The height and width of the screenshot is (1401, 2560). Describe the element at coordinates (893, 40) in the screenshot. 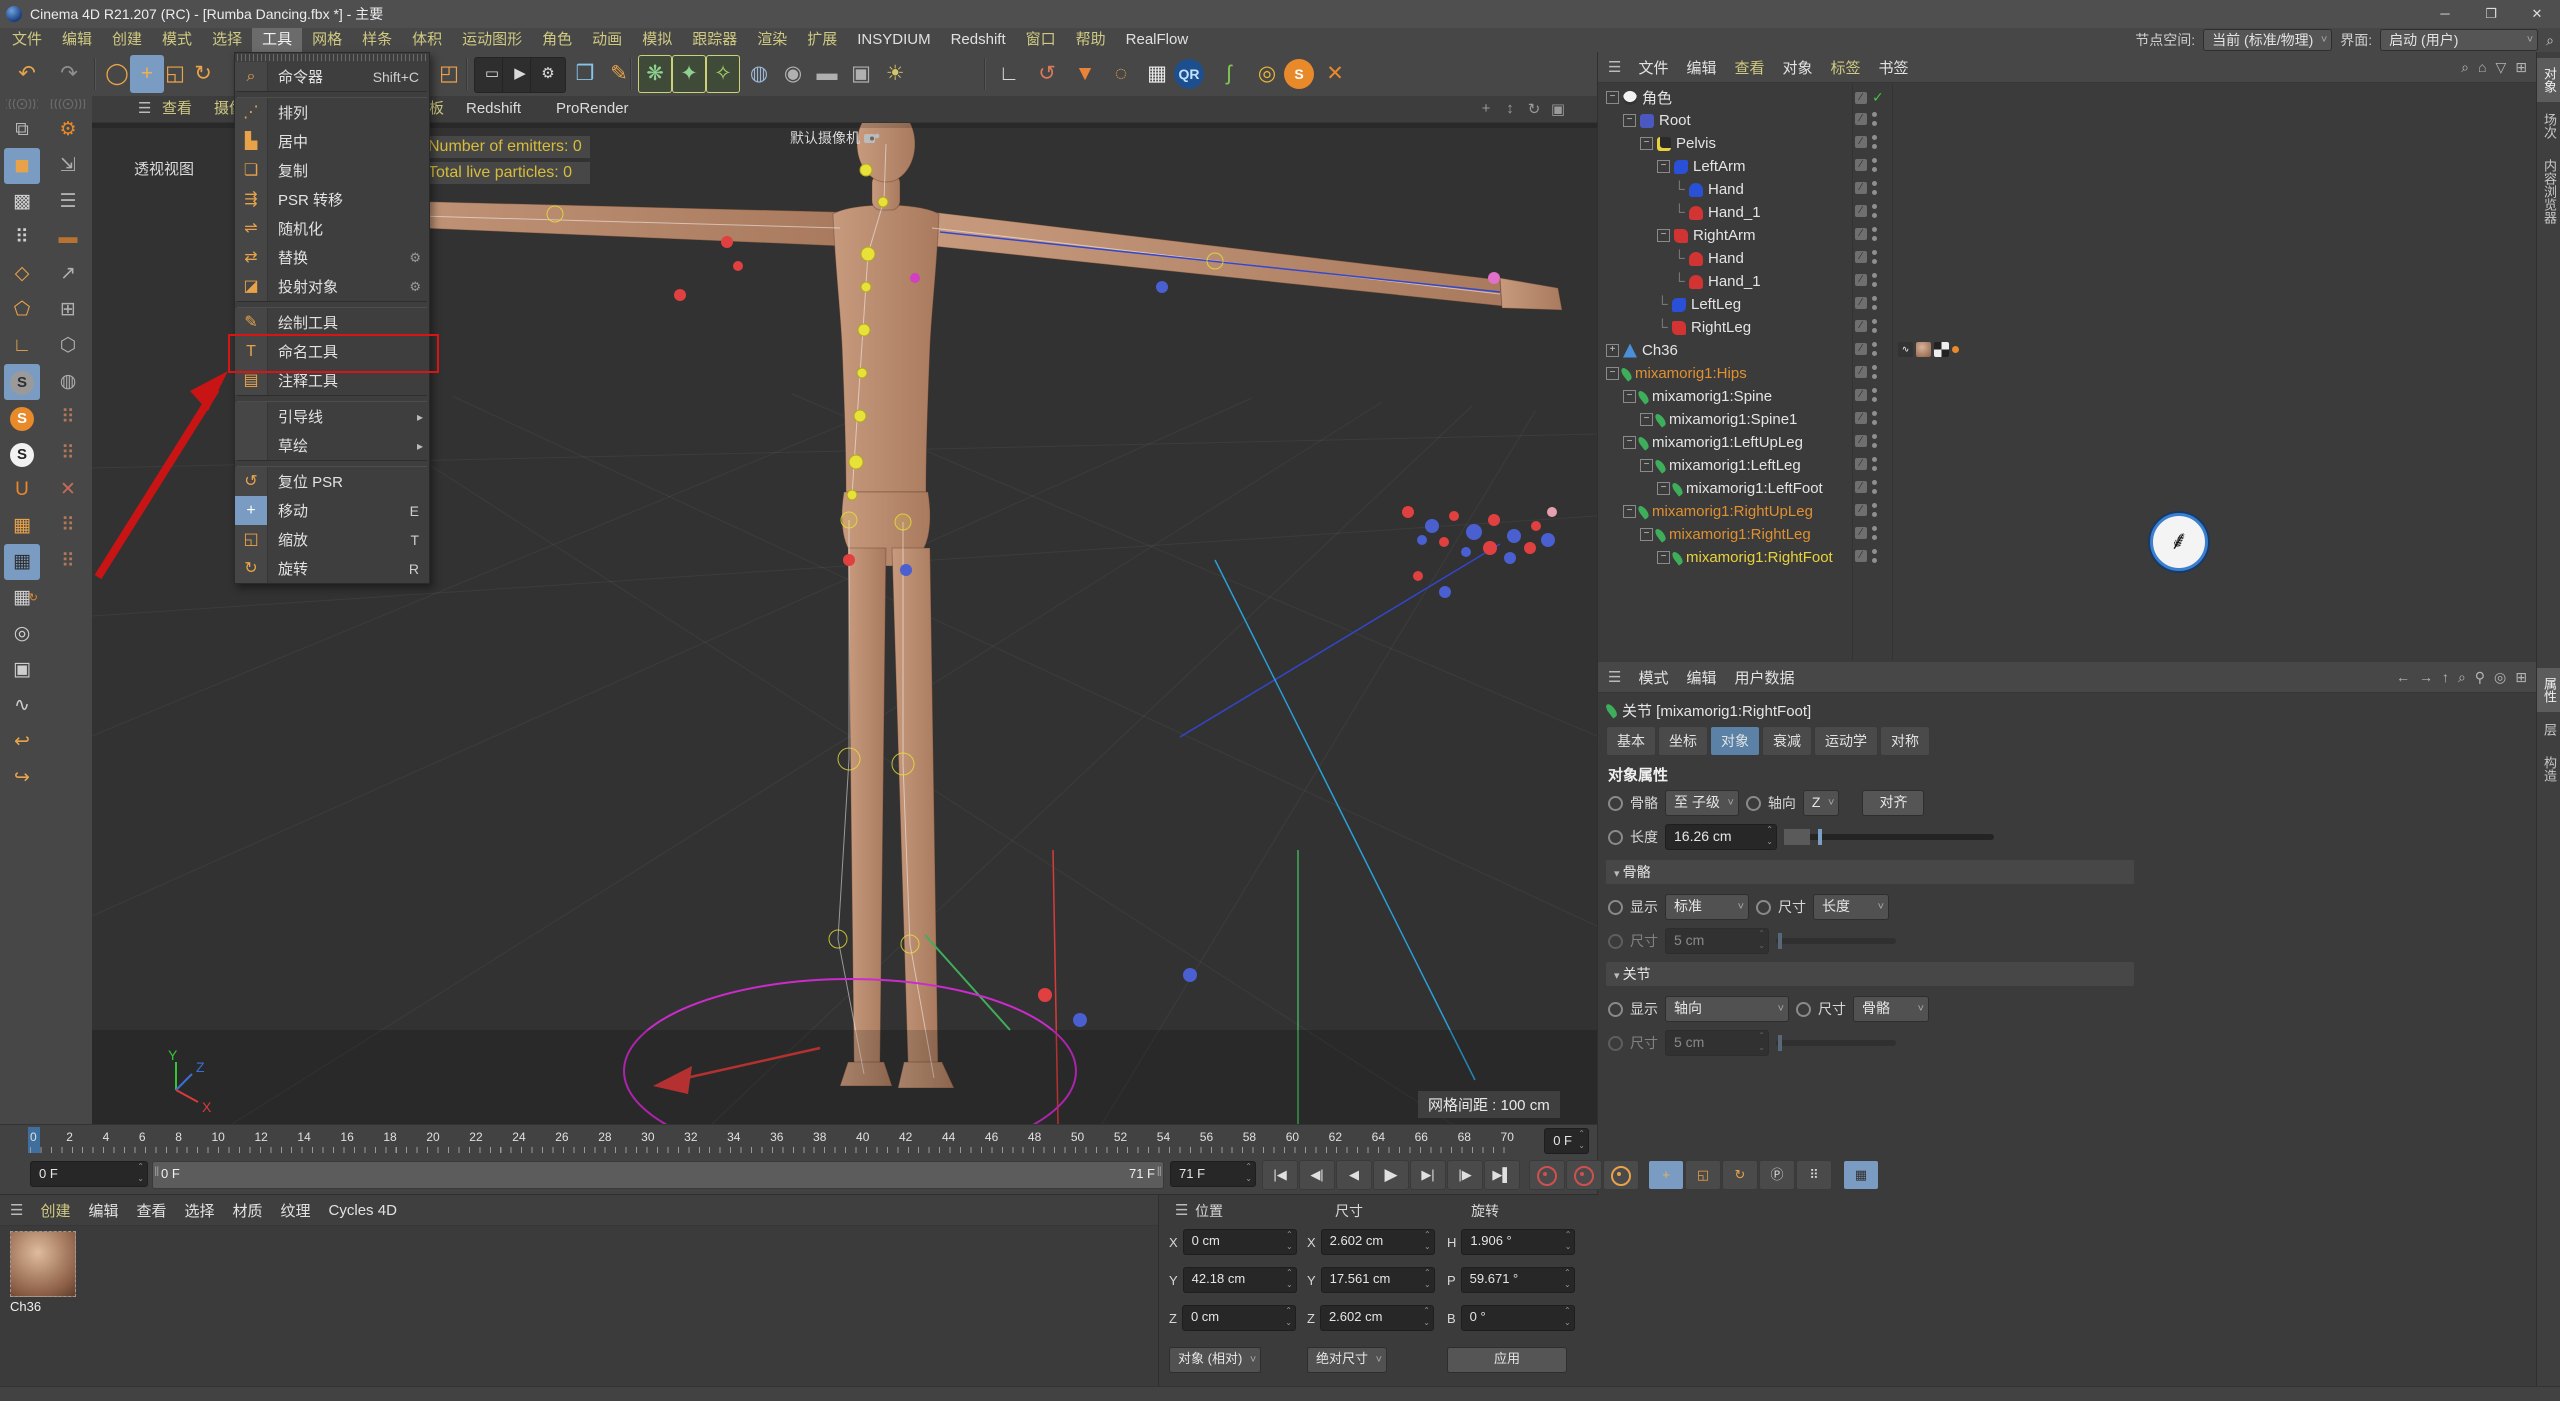

I see `menu-INSYDIUM: INSYDIUM` at that location.